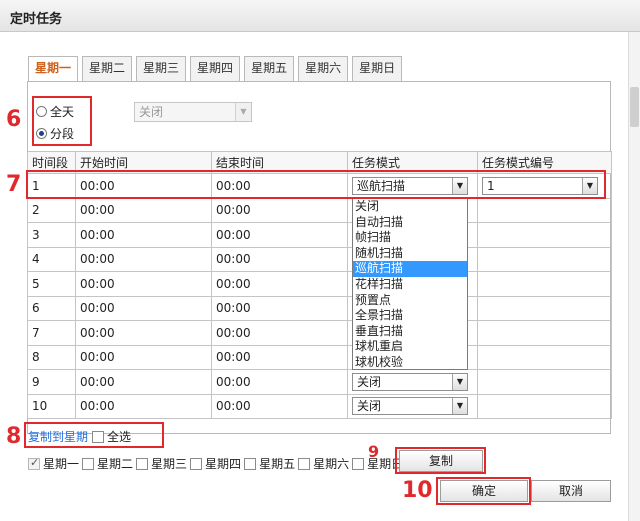  I want to click on copy-day-wednesday: 星期三, so click(161, 463).